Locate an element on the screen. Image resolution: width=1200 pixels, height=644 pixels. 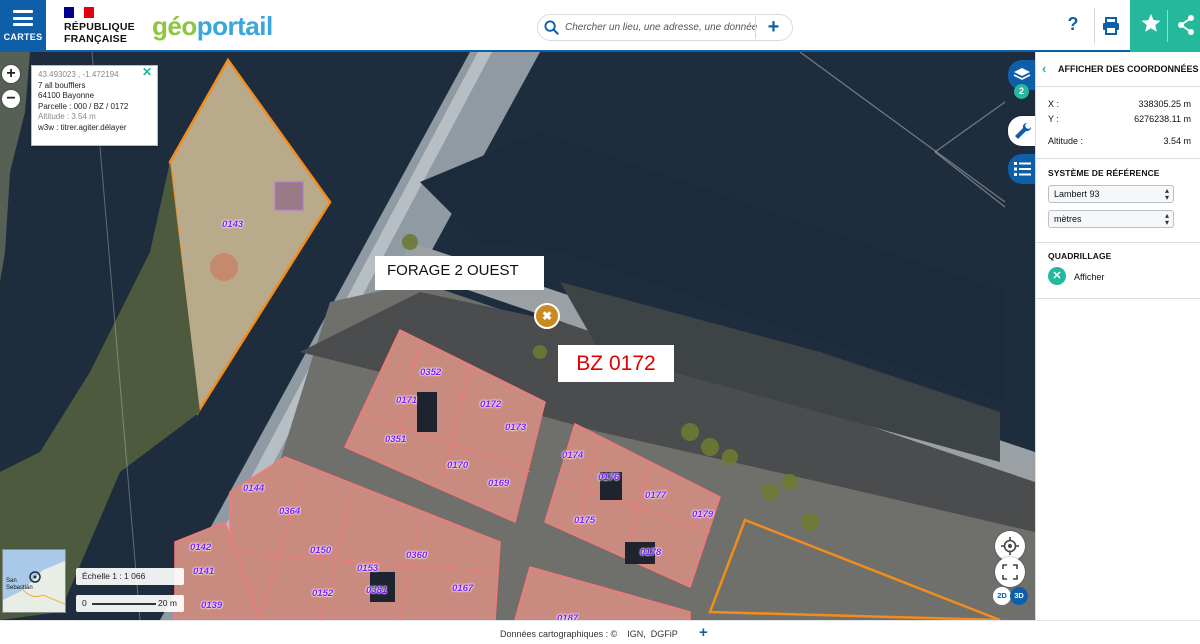
zoom-out-button: − is located at coordinates (11, 99).